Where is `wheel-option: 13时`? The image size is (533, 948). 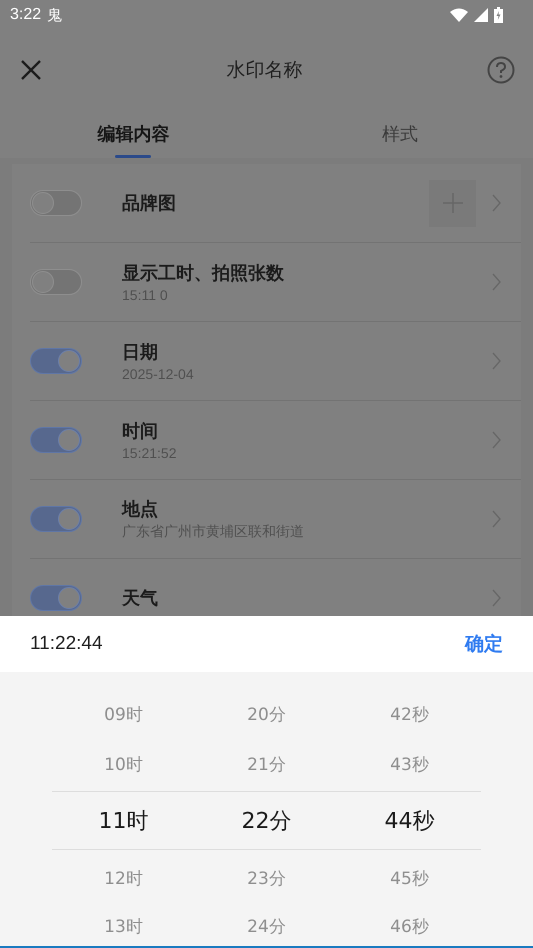
wheel-option: 13时 is located at coordinates (123, 926).